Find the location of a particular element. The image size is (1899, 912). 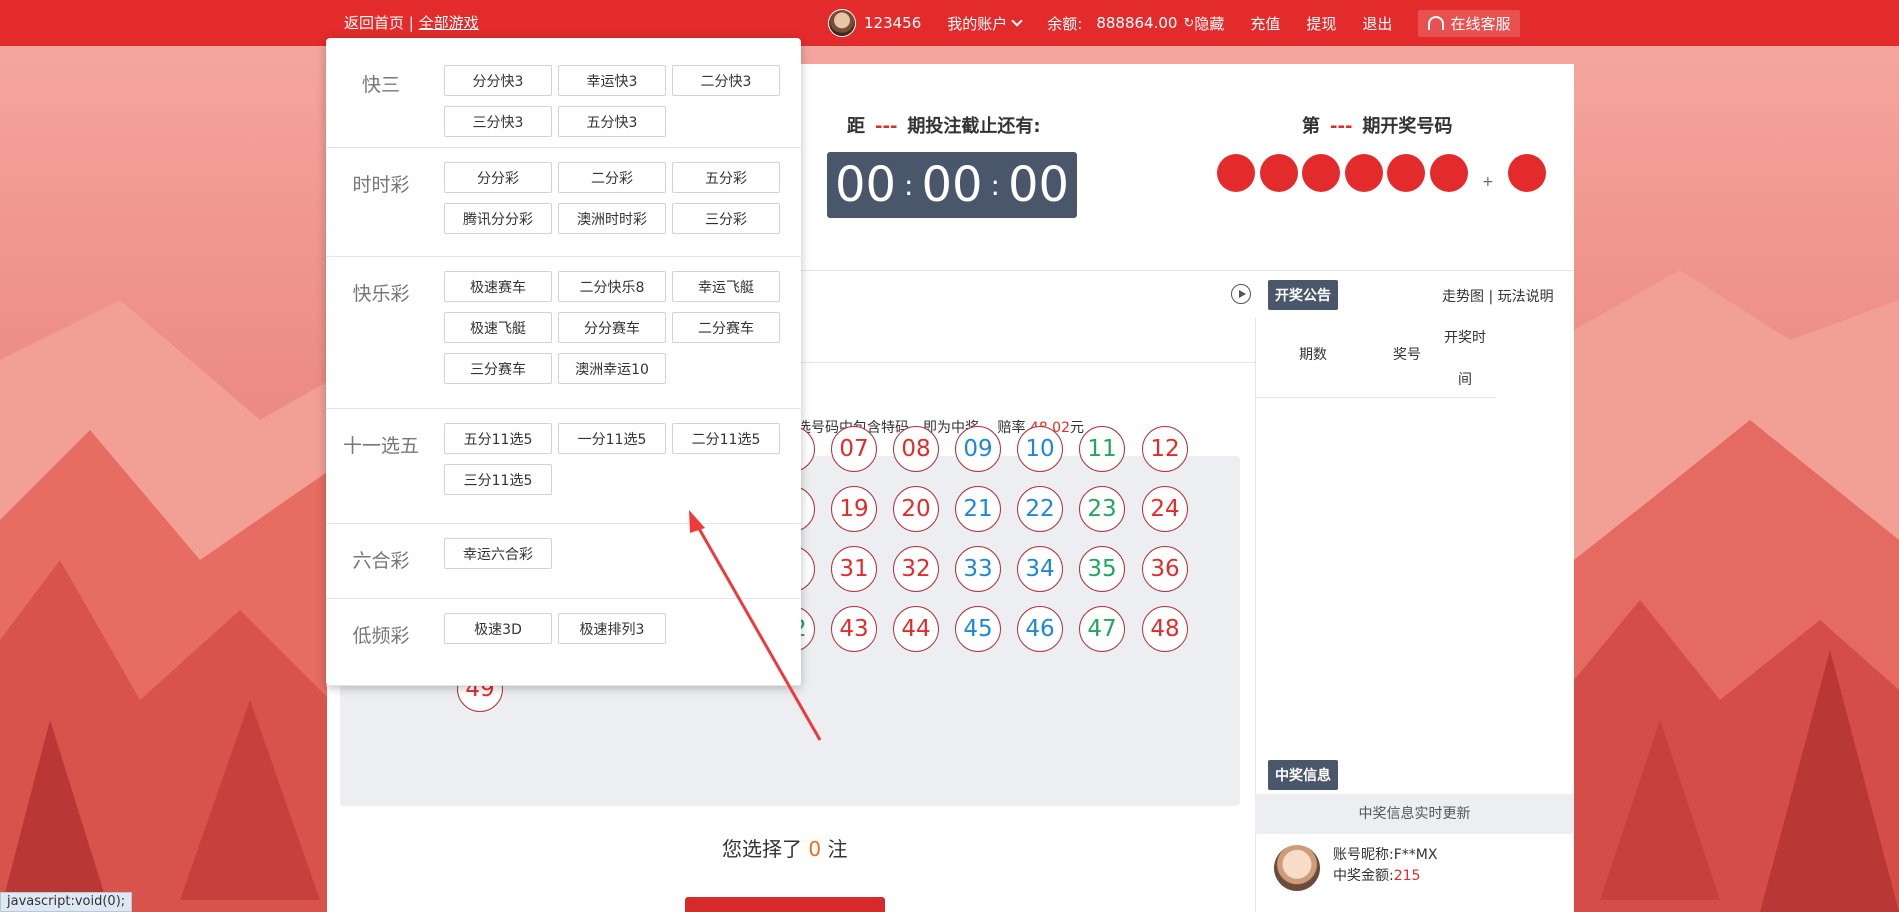

game-option-button: 极速赛车 is located at coordinates (498, 286).